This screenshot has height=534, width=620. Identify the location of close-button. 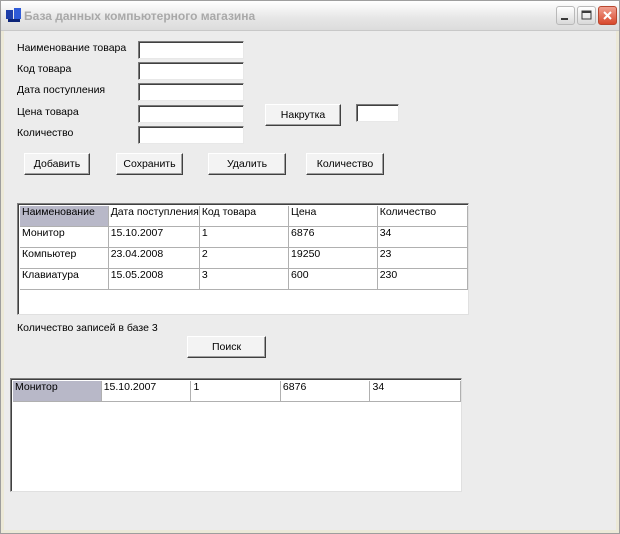
(607, 15).